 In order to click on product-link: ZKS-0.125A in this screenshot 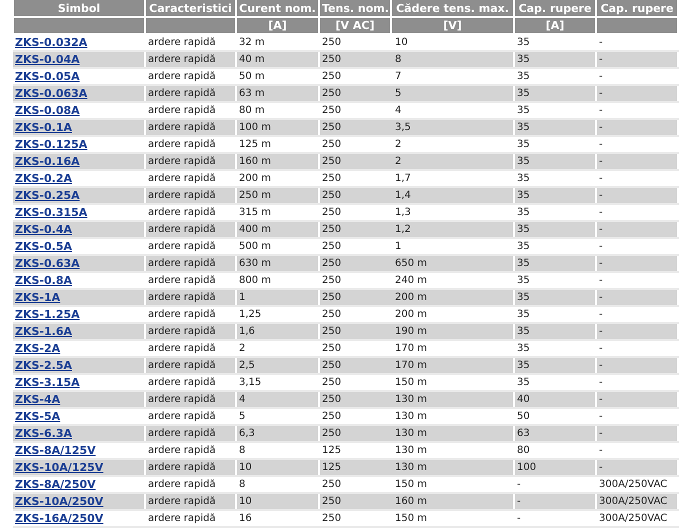, I will do `click(51, 144)`.